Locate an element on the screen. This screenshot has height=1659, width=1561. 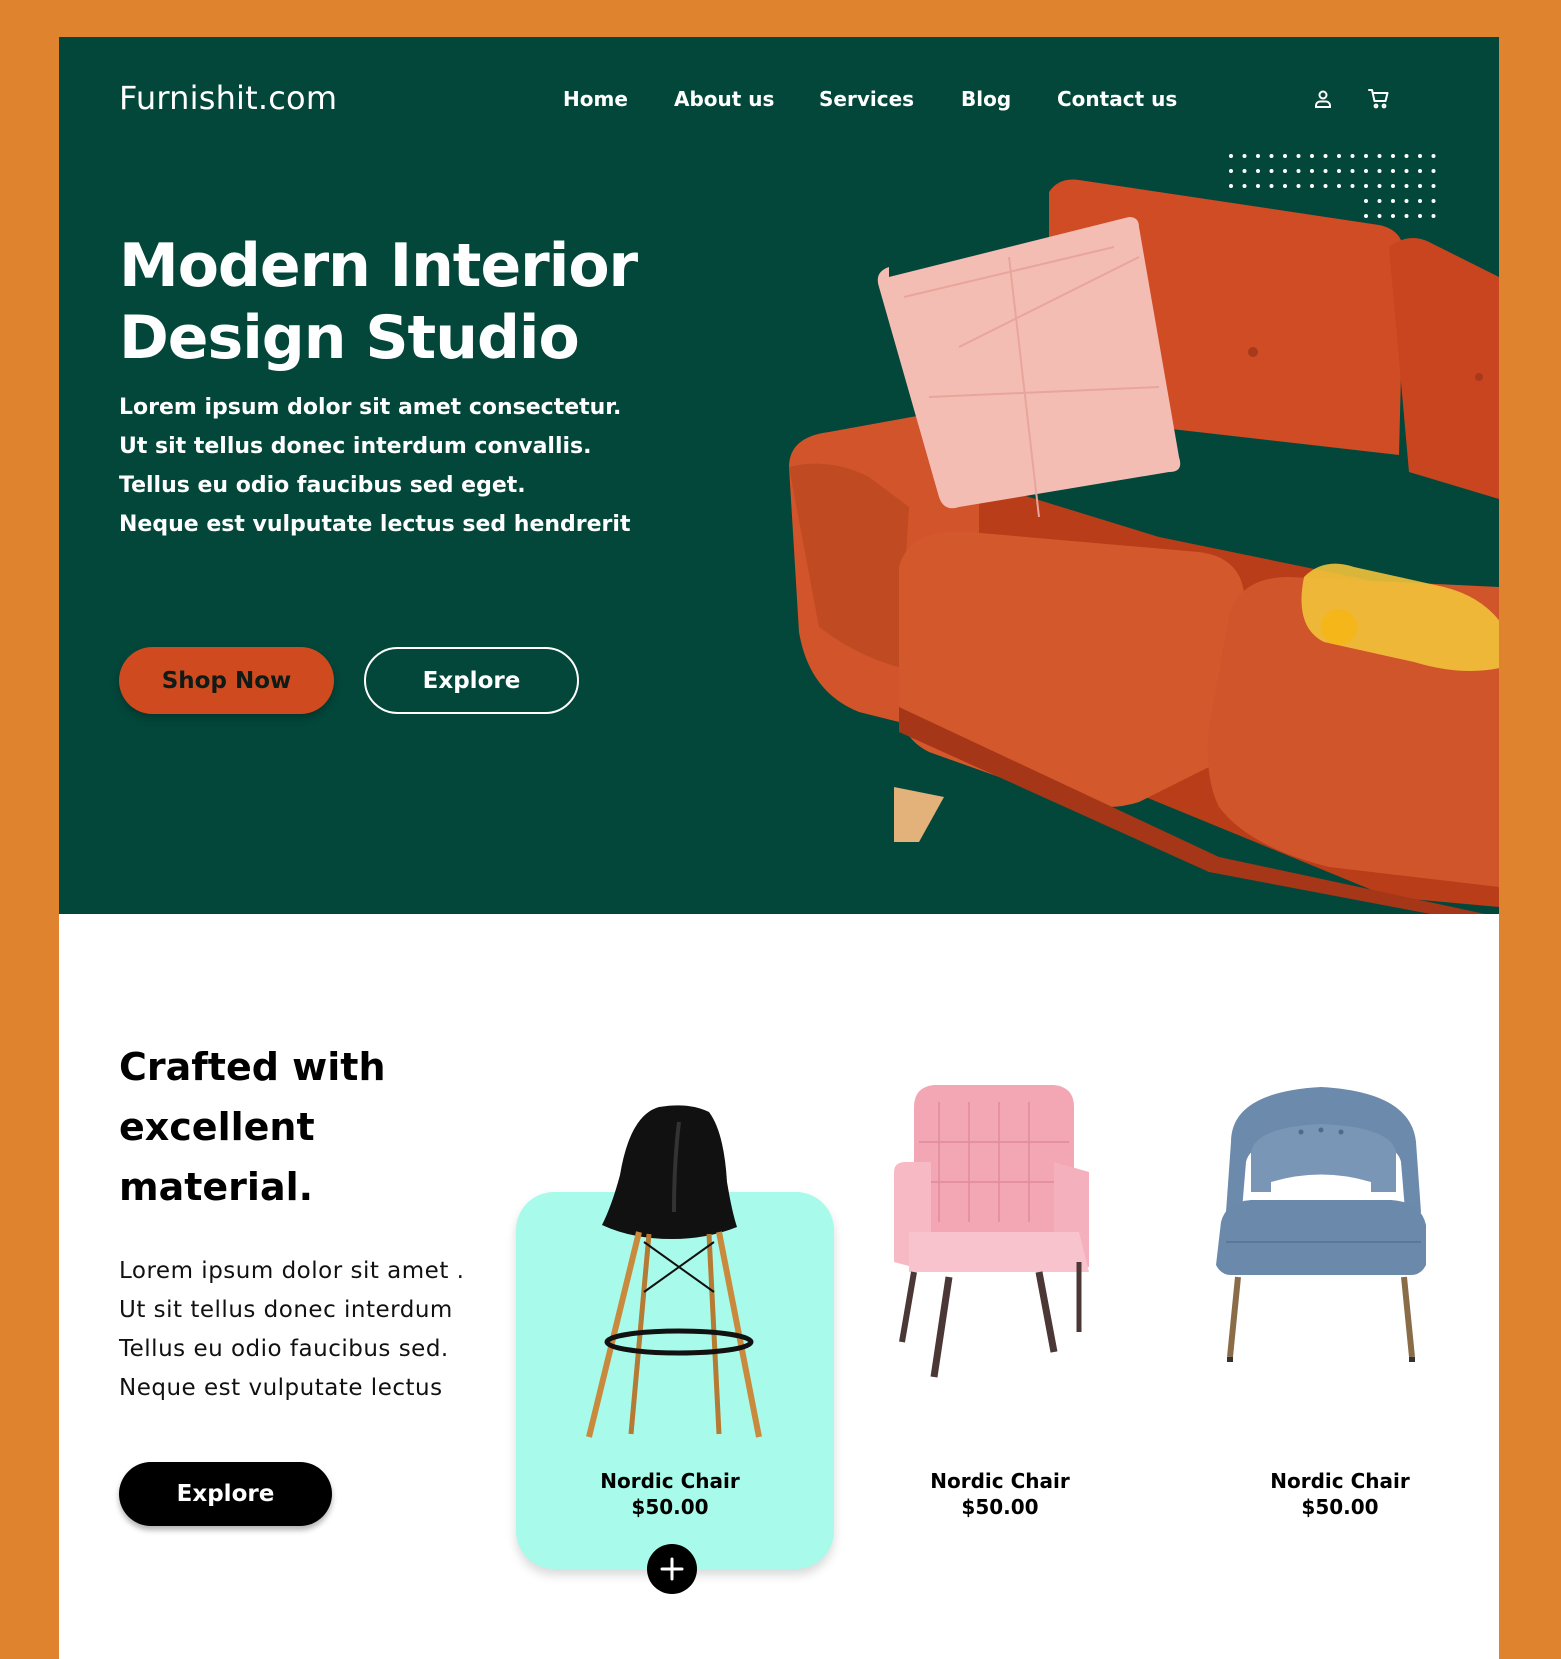
nav-services: Services is located at coordinates (866, 99).